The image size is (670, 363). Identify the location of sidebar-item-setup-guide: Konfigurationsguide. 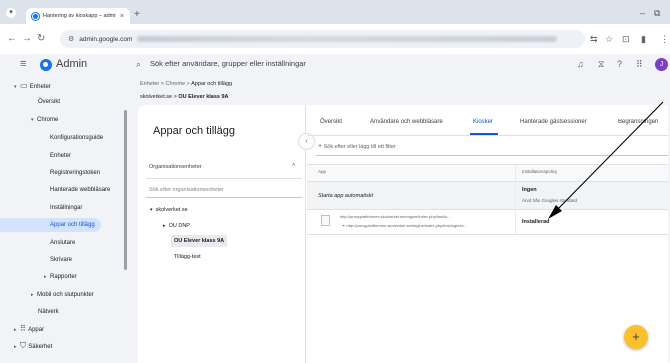
(76, 138).